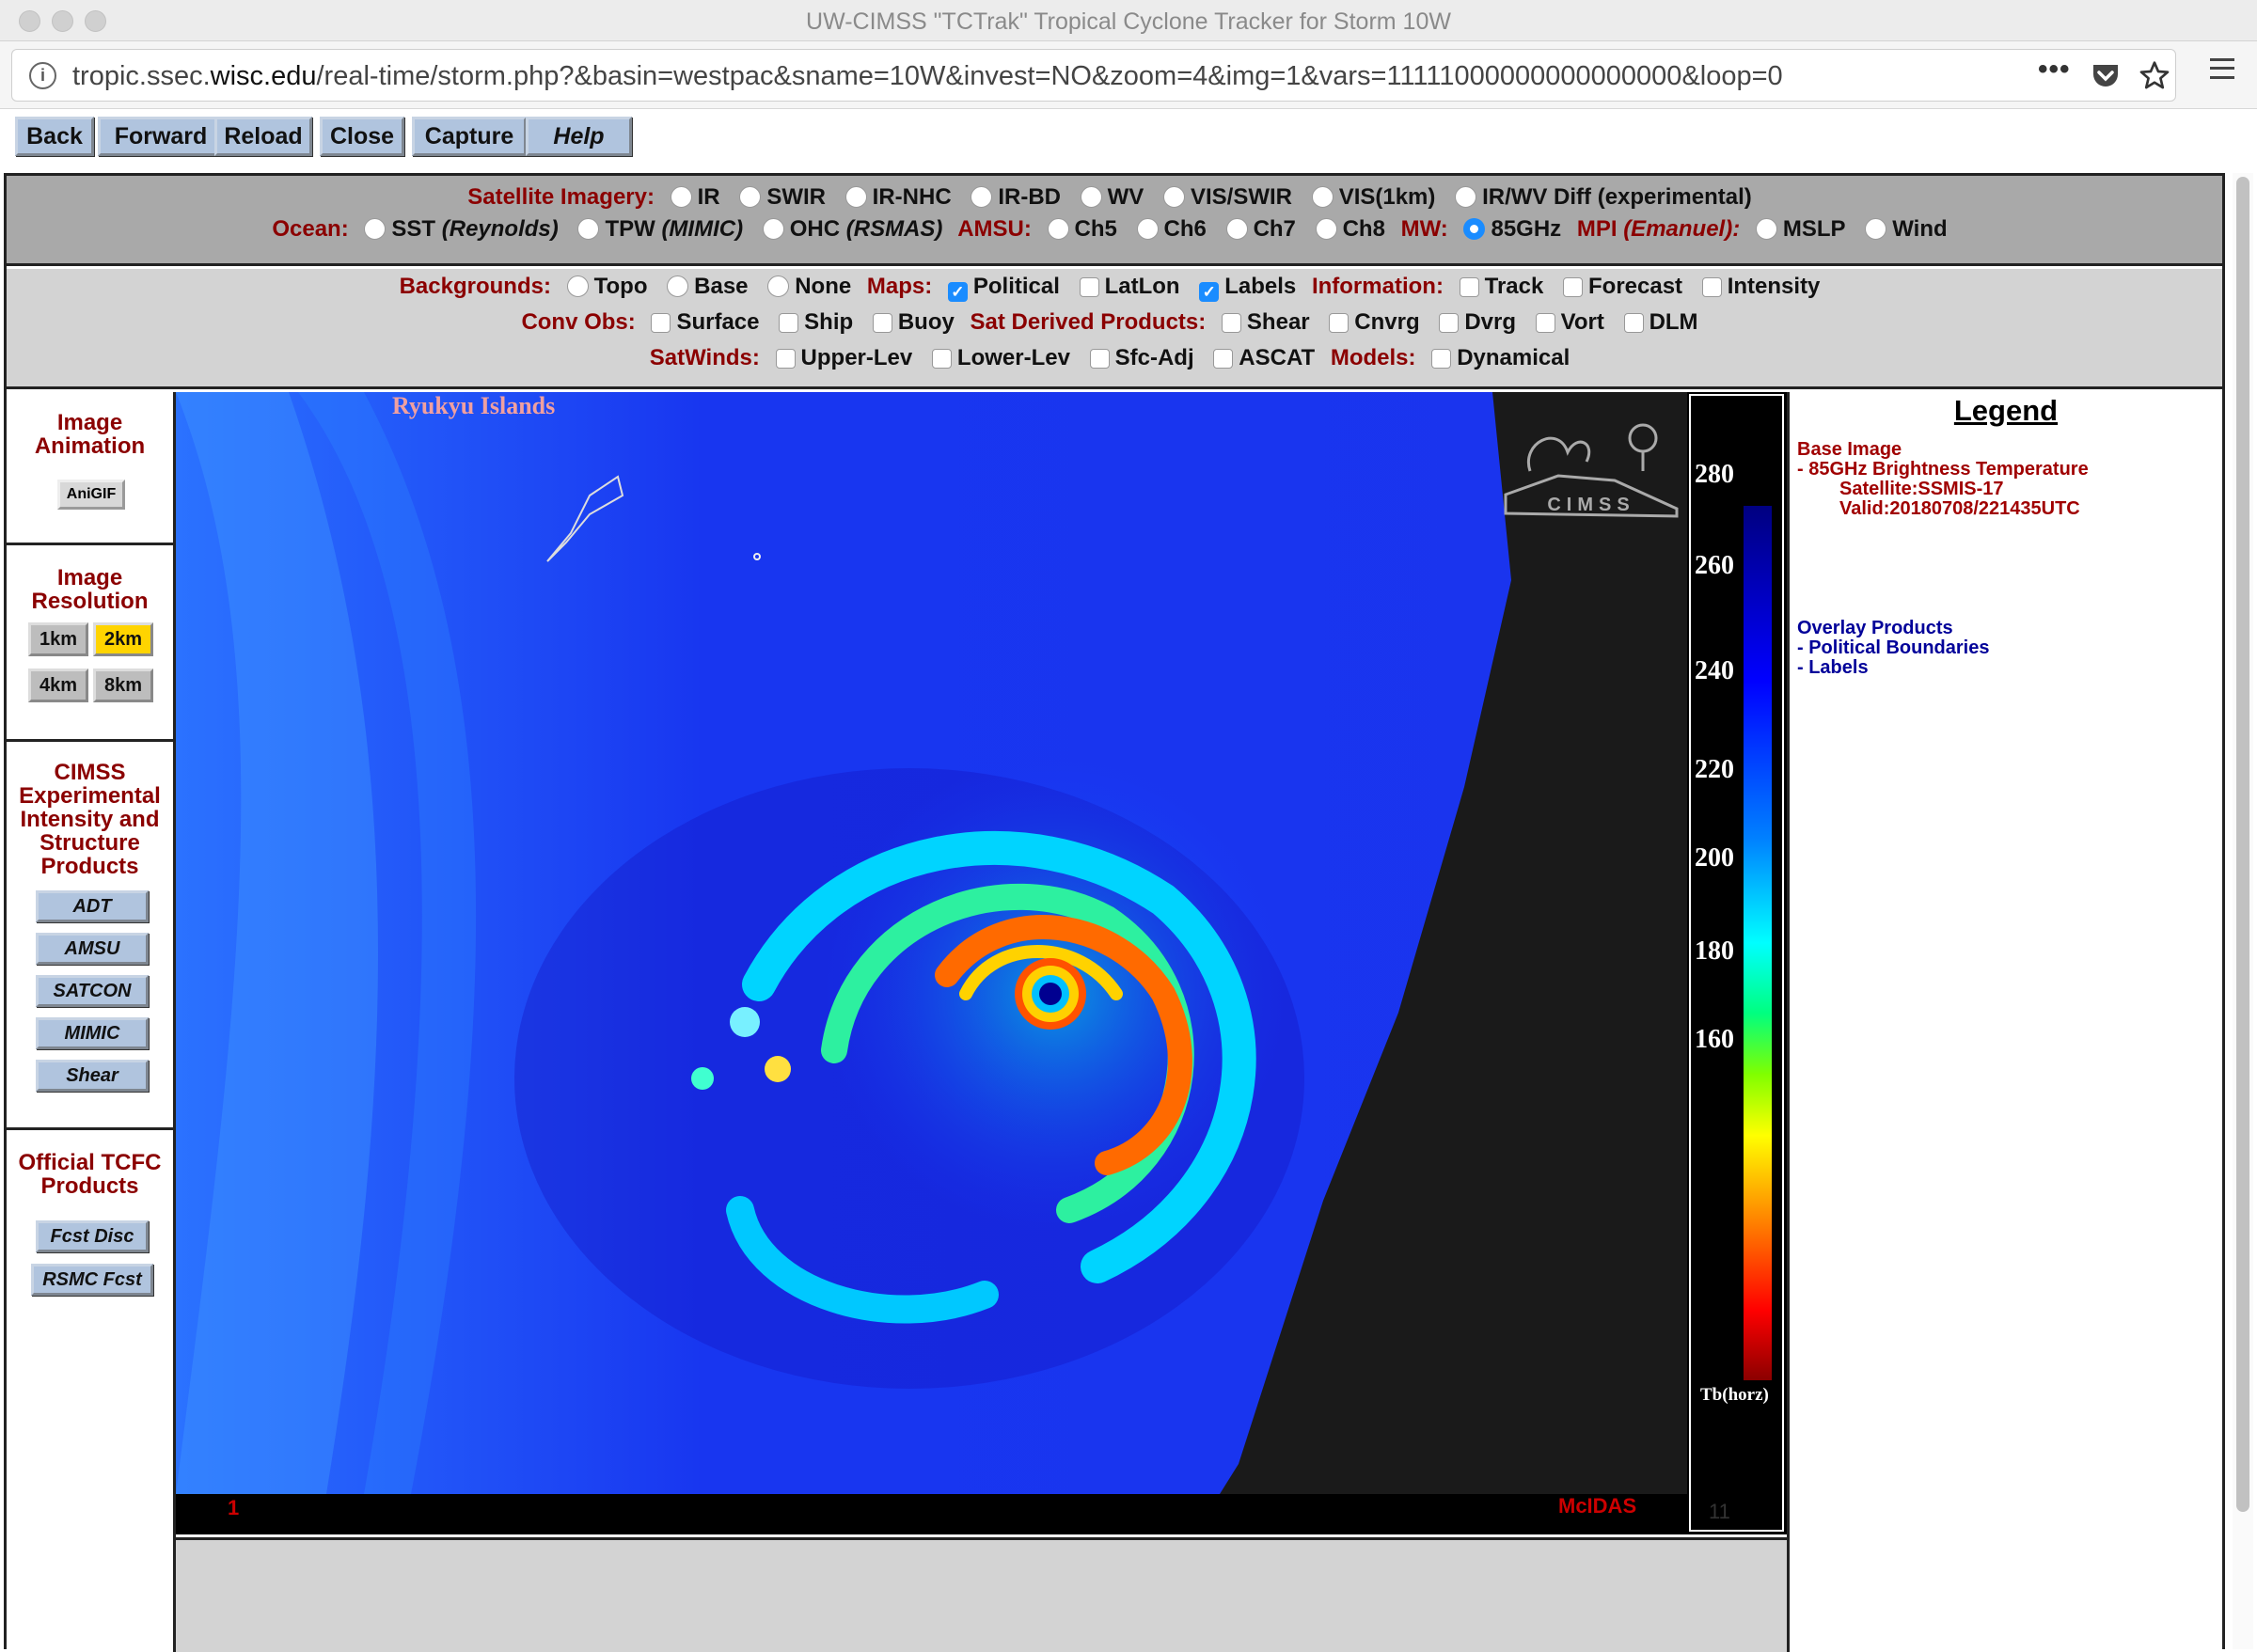 The height and width of the screenshot is (1652, 2257). I want to click on resolution-section: Image Resolution 1km 2km 4km 8km, so click(90, 644).